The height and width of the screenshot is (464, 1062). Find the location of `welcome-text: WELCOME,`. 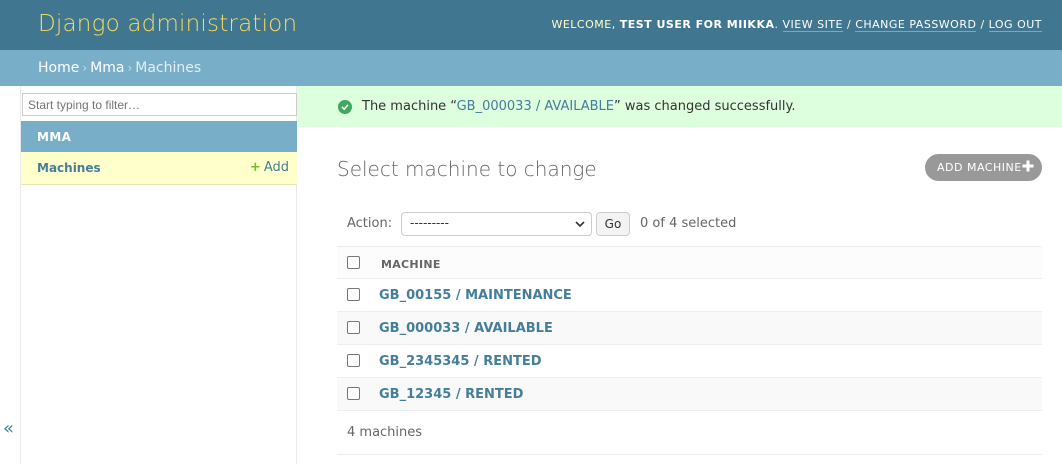

welcome-text: WELCOME, is located at coordinates (583, 24).